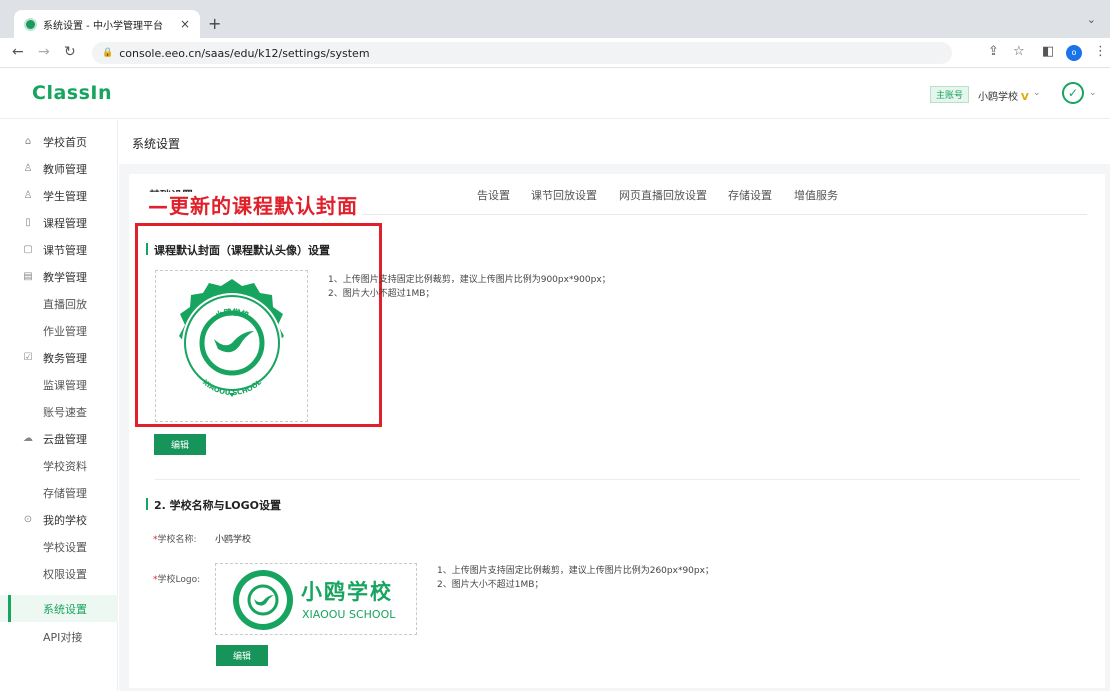 The width and height of the screenshot is (1110, 691). What do you see at coordinates (65, 358) in the screenshot?
I see `sidebar-item-label: 教务管理` at bounding box center [65, 358].